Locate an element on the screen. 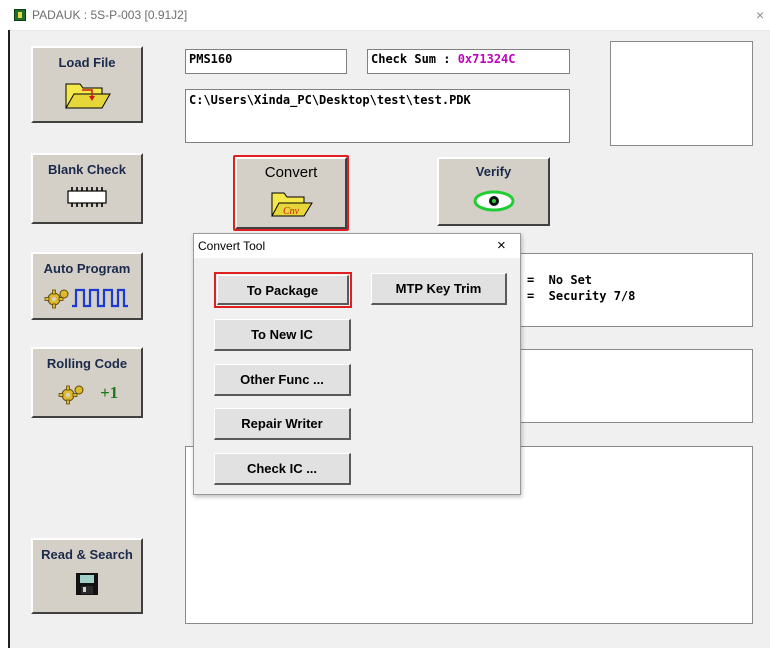  load-file-button: Load File is located at coordinates (87, 84).